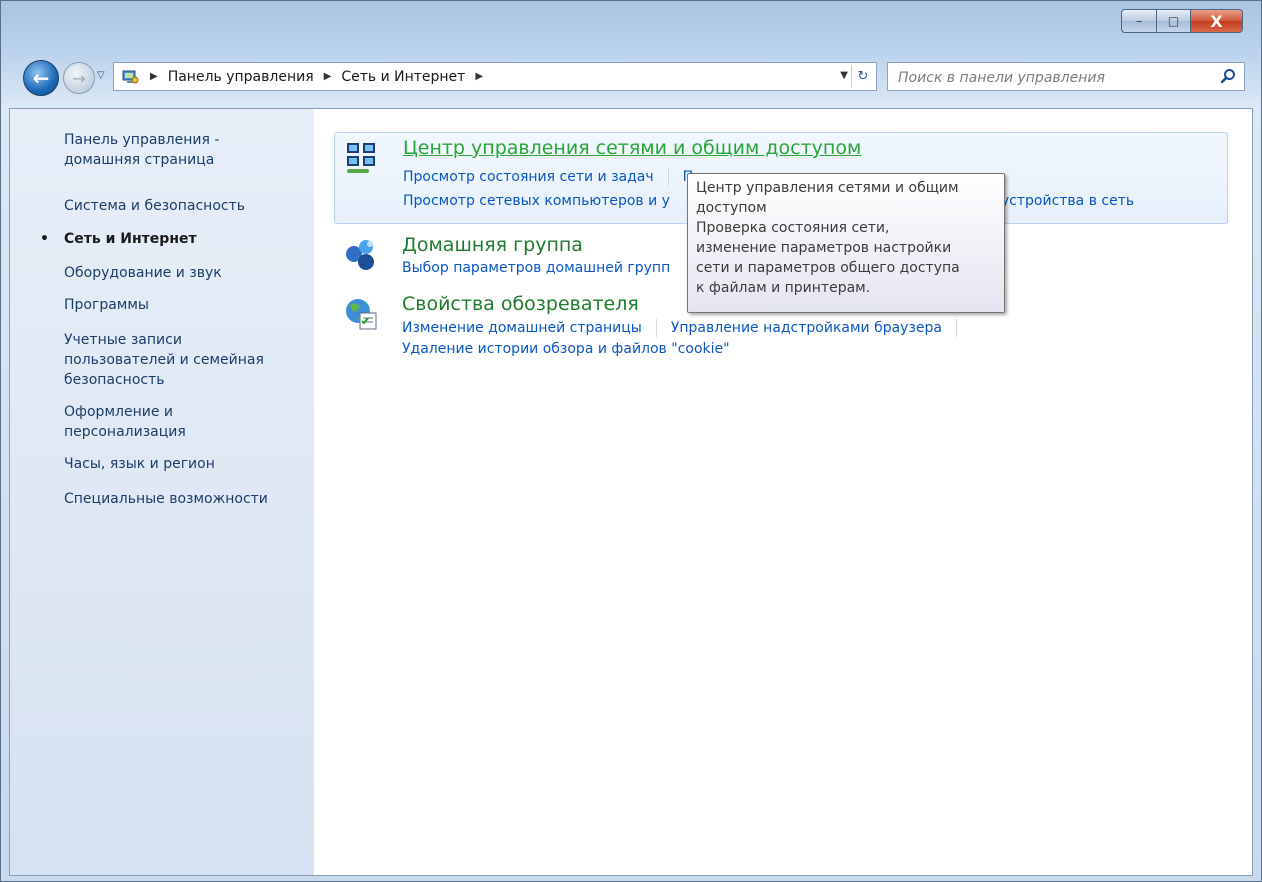 Image resolution: width=1262 pixels, height=882 pixels. What do you see at coordinates (828, 268) in the screenshot?
I see `tooltip-line: сети и параметров общего доступа` at bounding box center [828, 268].